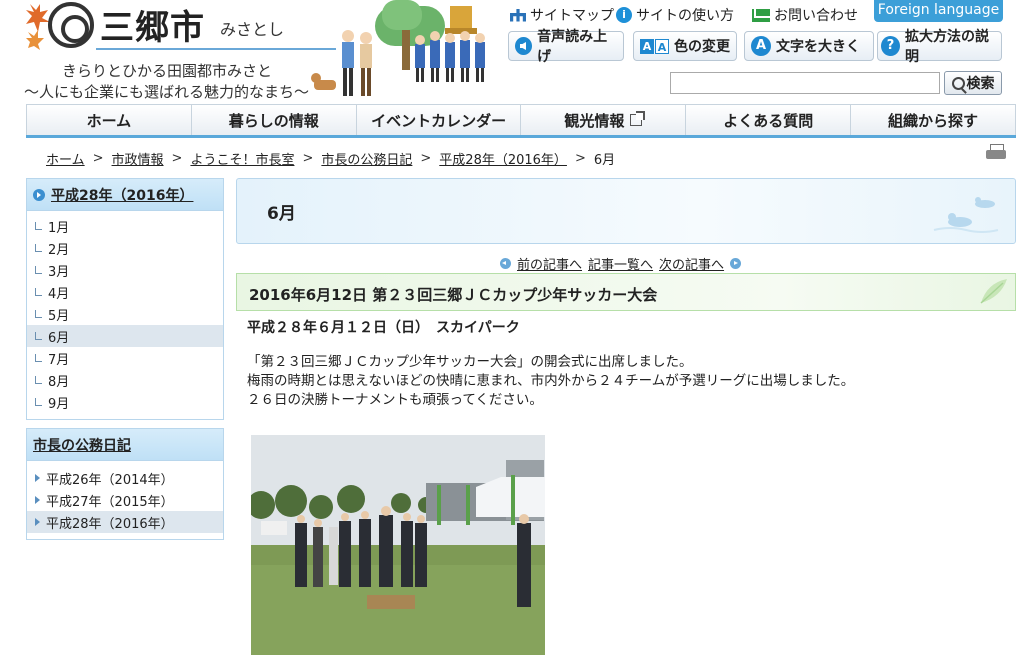  Describe the element at coordinates (125, 380) in the screenshot. I see `sidebar-item-month: 8月` at that location.